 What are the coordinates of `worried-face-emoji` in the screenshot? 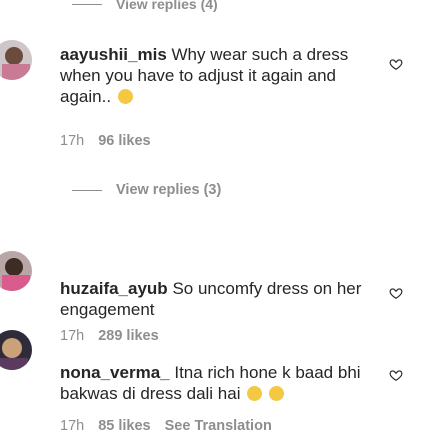 It's located at (125, 96).